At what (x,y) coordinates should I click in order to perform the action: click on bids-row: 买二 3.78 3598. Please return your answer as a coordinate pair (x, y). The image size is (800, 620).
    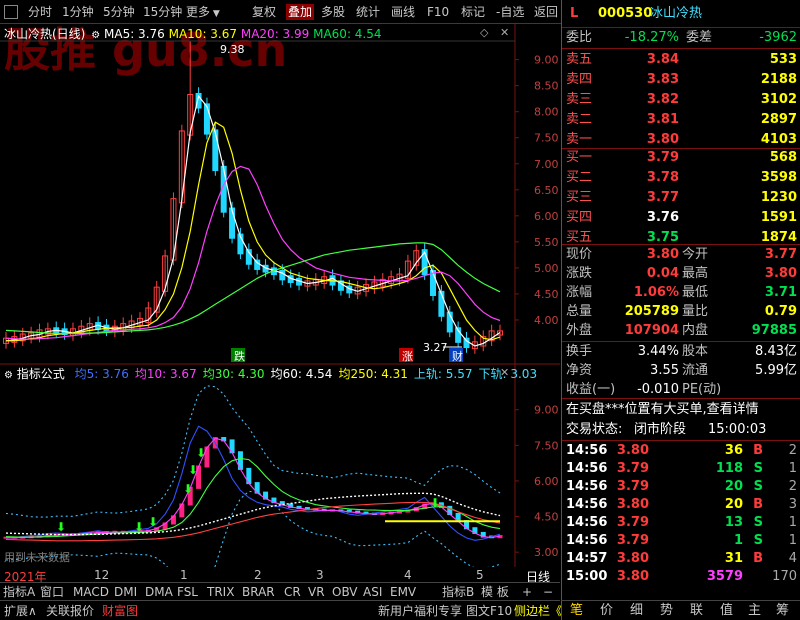
    Looking at the image, I should click on (681, 178).